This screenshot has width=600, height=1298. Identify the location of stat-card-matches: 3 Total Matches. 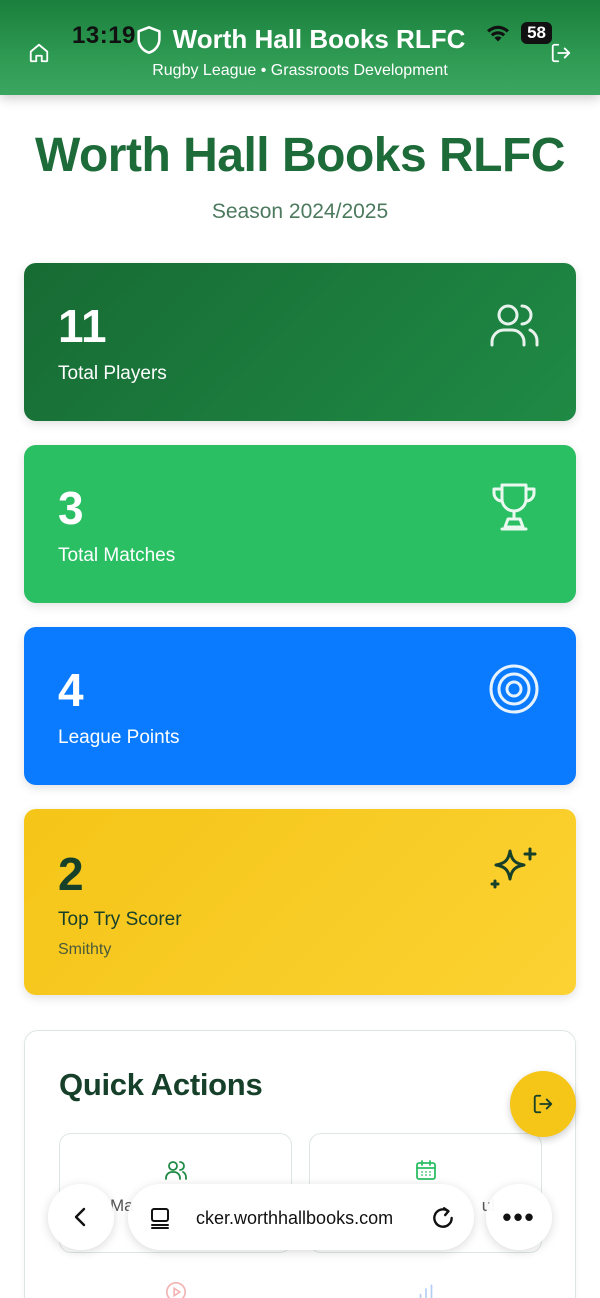
(300, 524).